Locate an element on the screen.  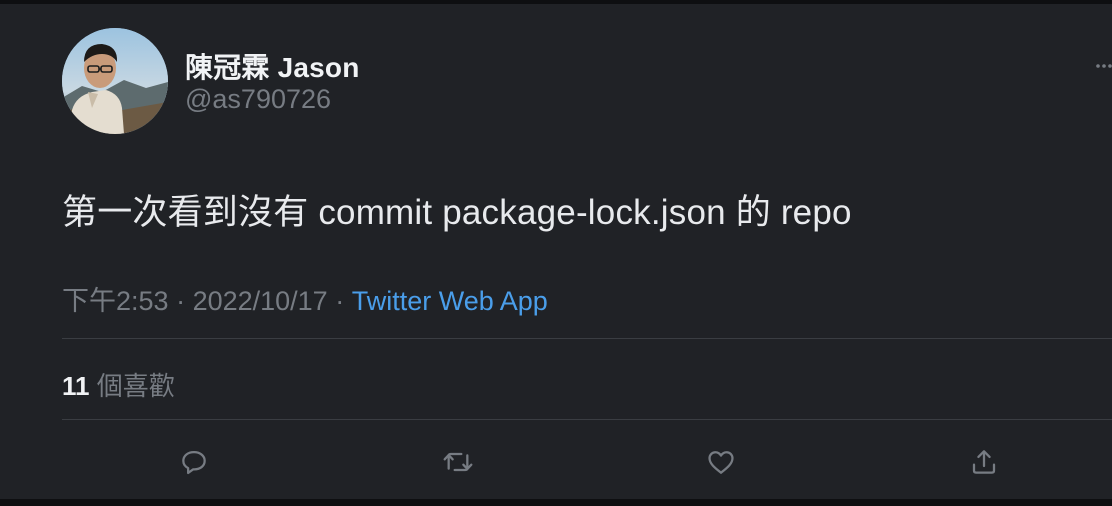
retweet-icon is located at coordinates (458, 462).